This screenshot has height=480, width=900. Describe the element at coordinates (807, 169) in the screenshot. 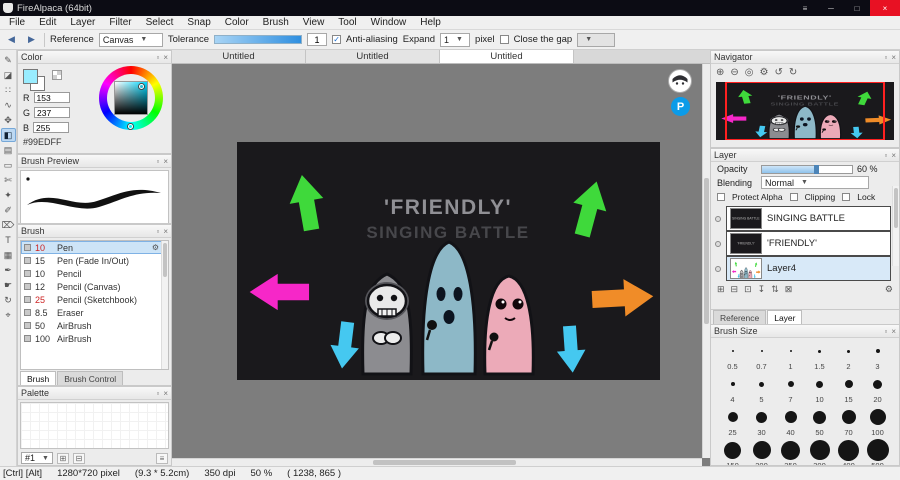

I see `opacity-slider` at that location.